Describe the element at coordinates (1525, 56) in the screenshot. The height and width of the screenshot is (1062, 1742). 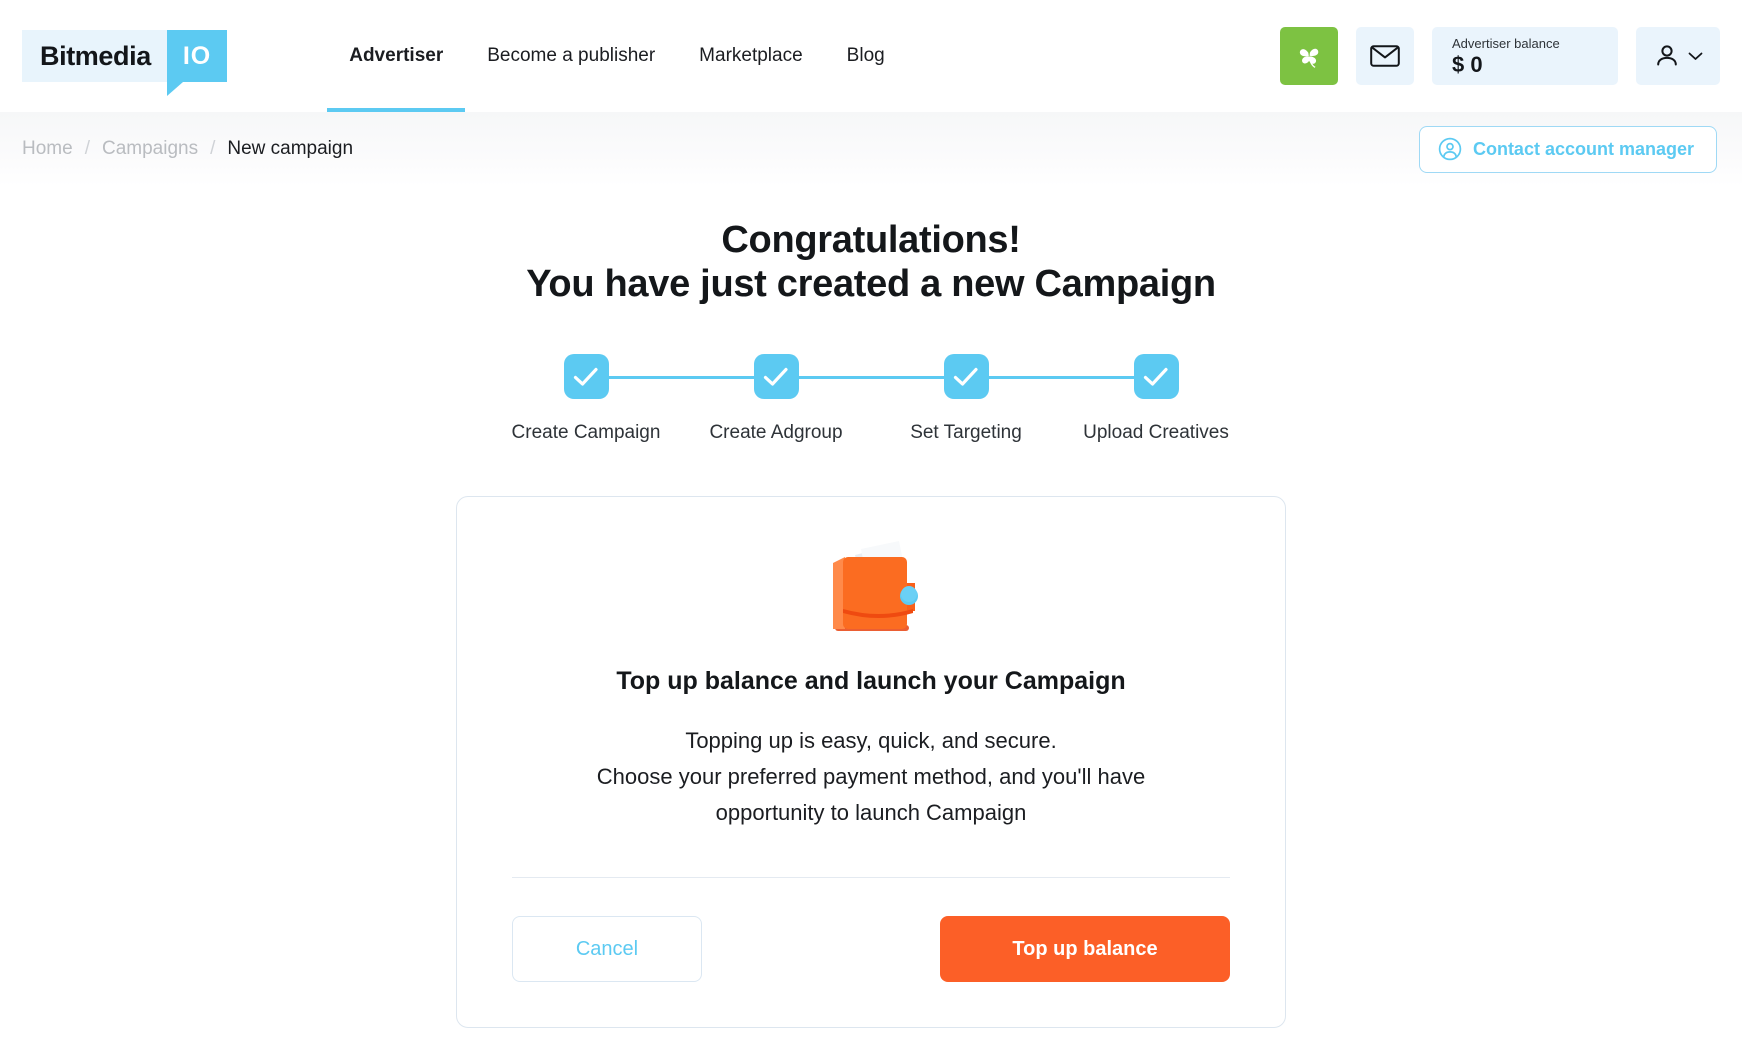
I see `advertiser-balance: Advertiser balance $ 0` at that location.